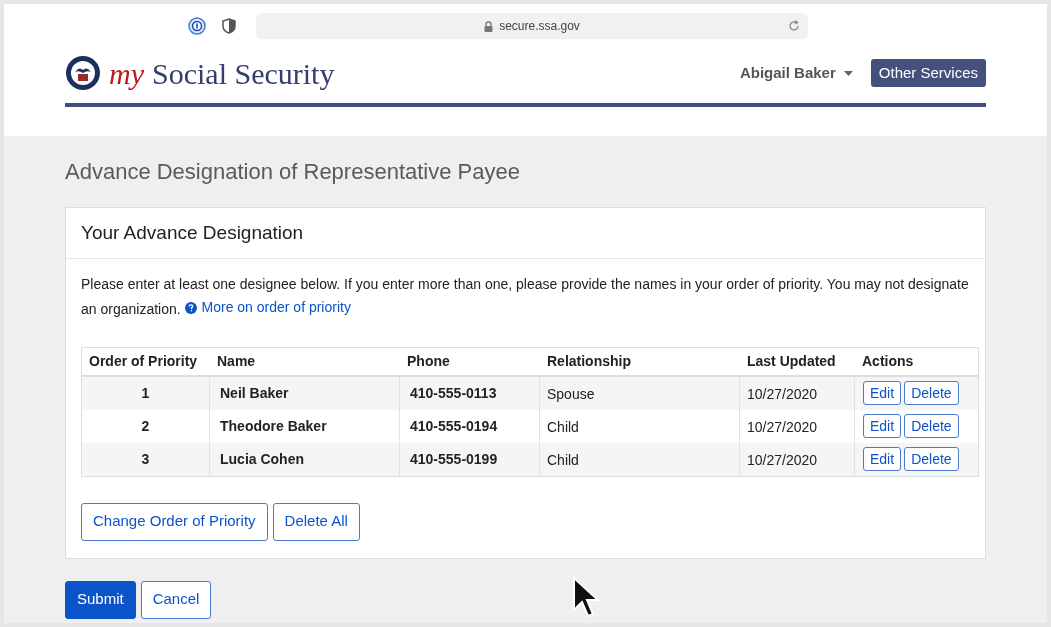  I want to click on order-priority-link: More on order of priority, so click(267, 307).